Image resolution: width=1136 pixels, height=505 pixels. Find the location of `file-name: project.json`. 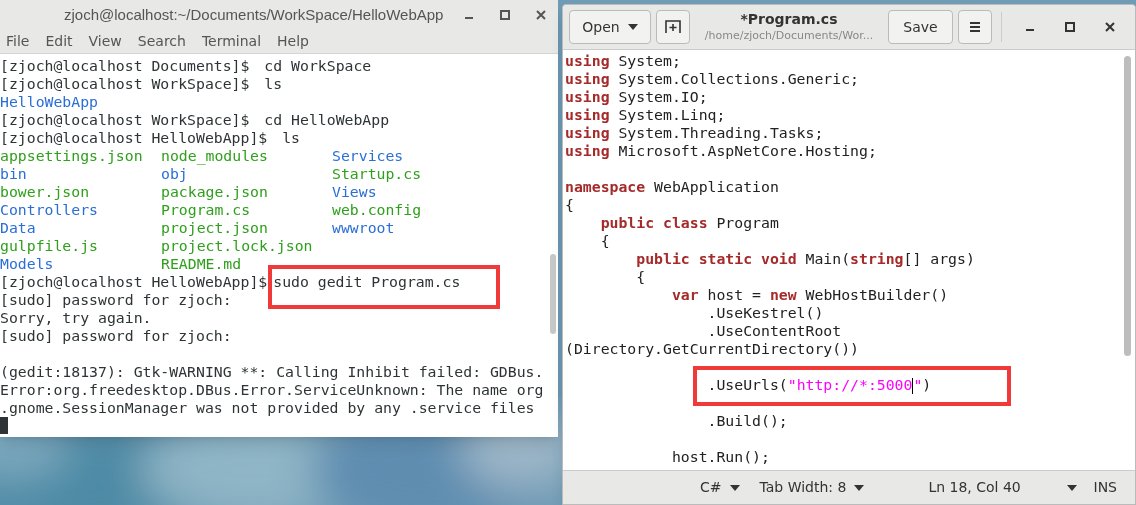

file-name: project.json is located at coordinates (215, 228).